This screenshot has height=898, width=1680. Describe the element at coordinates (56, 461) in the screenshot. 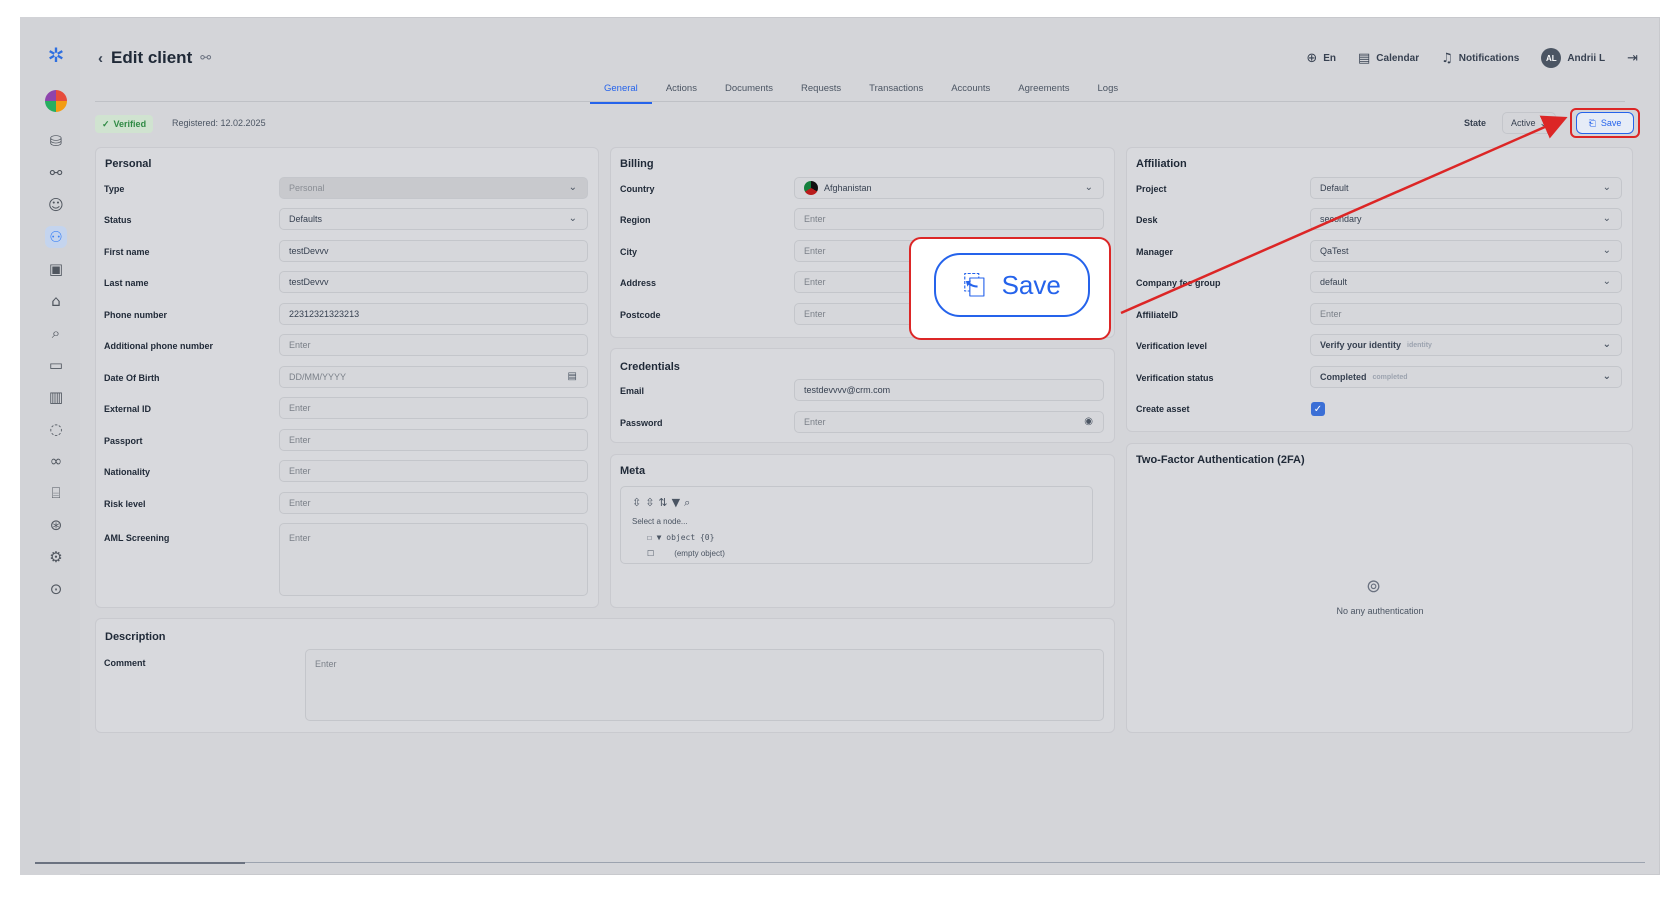

I see `infinity-icon: ∞` at that location.